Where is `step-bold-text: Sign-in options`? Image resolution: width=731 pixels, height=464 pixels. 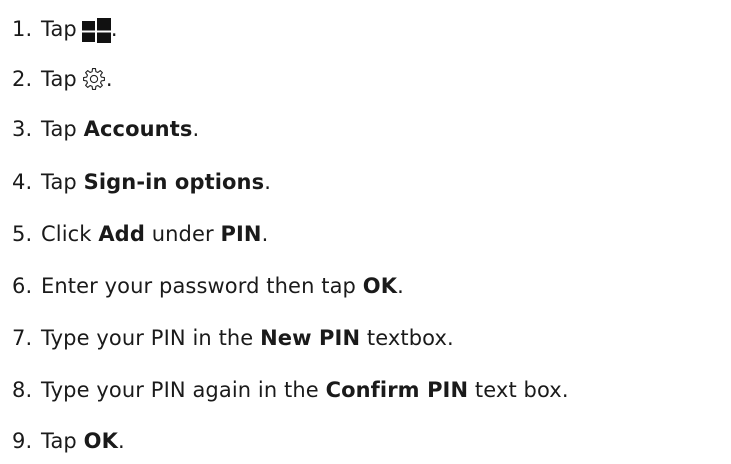 step-bold-text: Sign-in options is located at coordinates (174, 182).